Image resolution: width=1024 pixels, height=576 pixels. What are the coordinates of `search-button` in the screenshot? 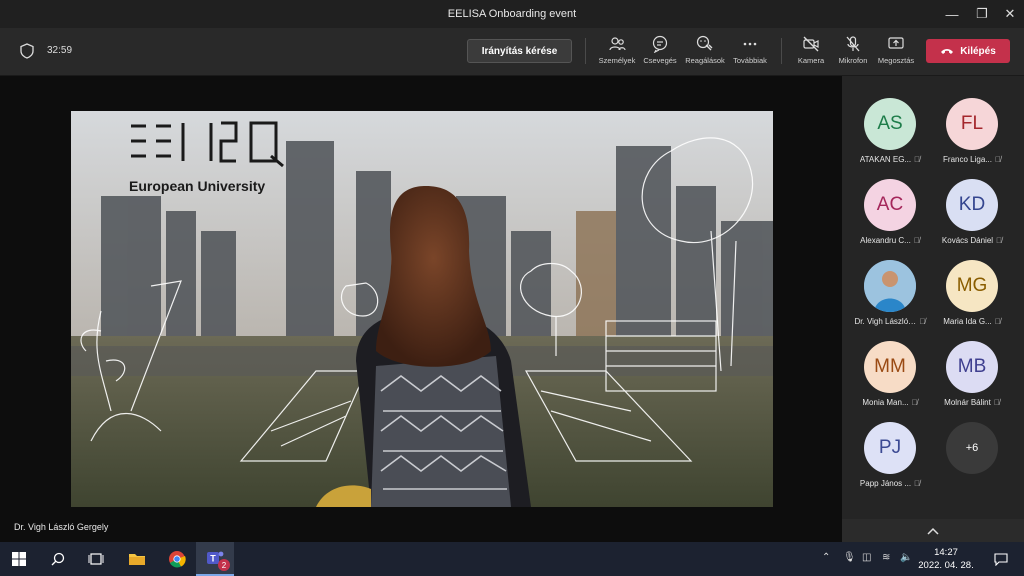 It's located at (58, 559).